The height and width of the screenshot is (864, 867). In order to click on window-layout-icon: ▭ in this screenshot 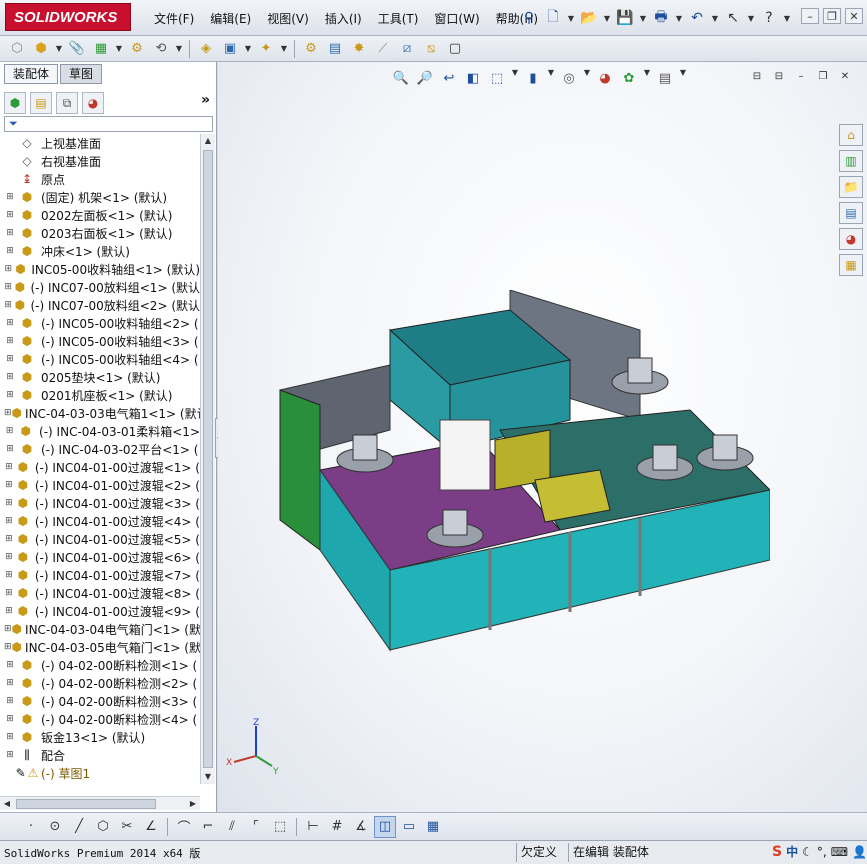, I will do `click(409, 827)`.